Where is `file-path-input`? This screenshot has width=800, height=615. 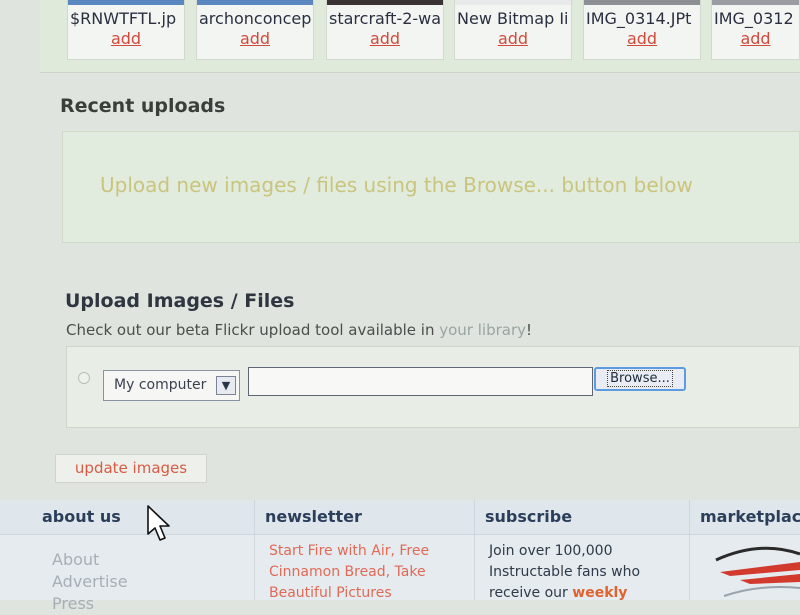 file-path-input is located at coordinates (420, 381).